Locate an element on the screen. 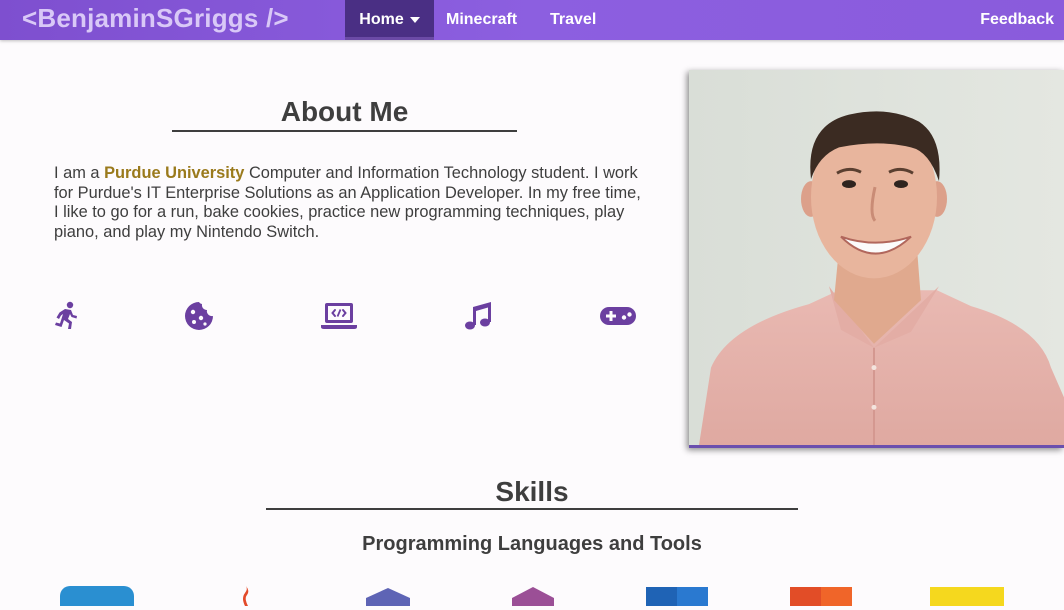 The width and height of the screenshot is (1064, 610). nav-travel: Travel is located at coordinates (573, 20).